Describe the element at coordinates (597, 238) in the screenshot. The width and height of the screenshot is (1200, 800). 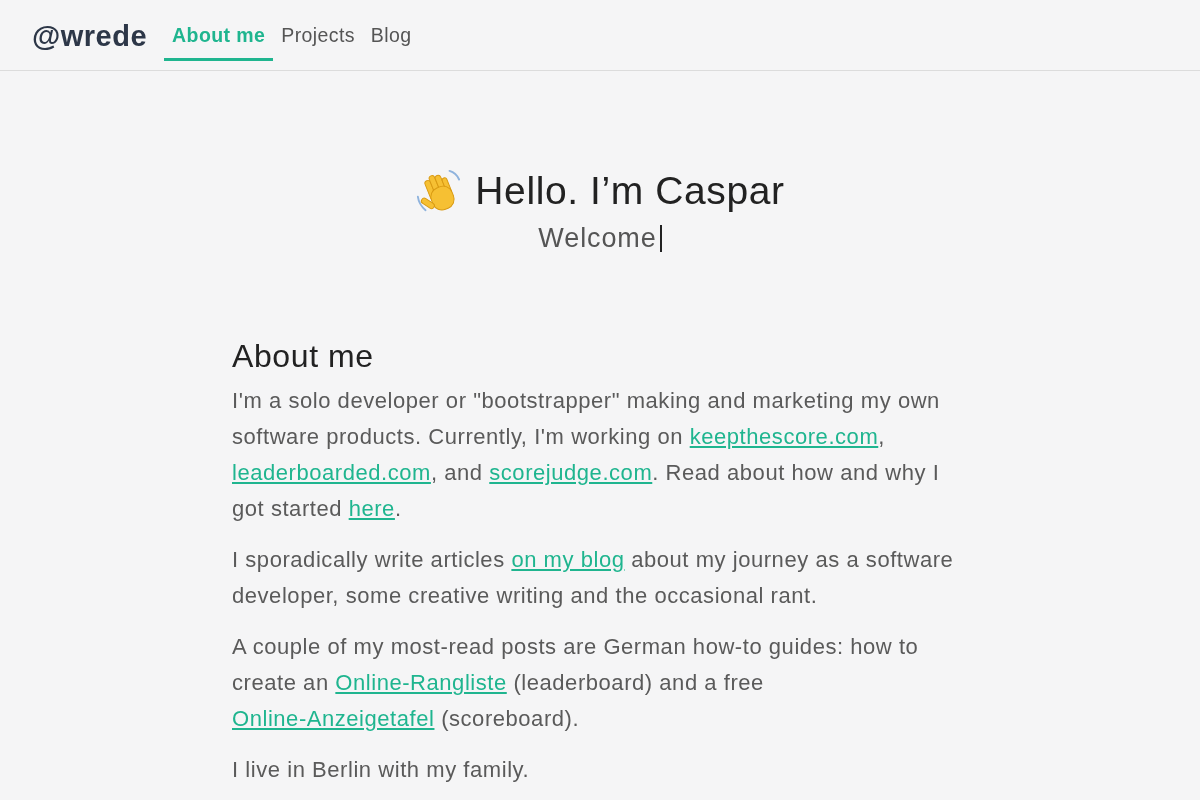
I see `welcome-subtitle: Welcome` at that location.